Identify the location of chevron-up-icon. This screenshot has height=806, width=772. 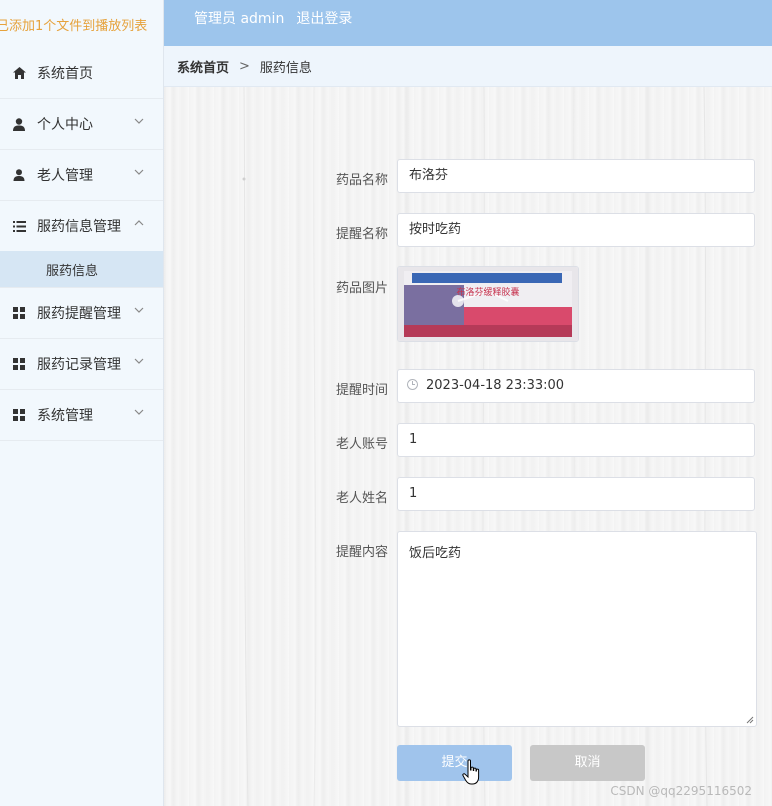
(139, 223).